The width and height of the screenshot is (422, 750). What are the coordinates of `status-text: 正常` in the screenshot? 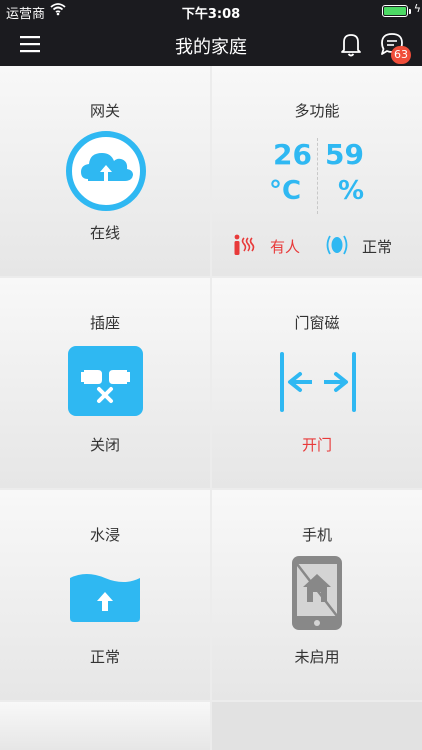 It's located at (377, 247).